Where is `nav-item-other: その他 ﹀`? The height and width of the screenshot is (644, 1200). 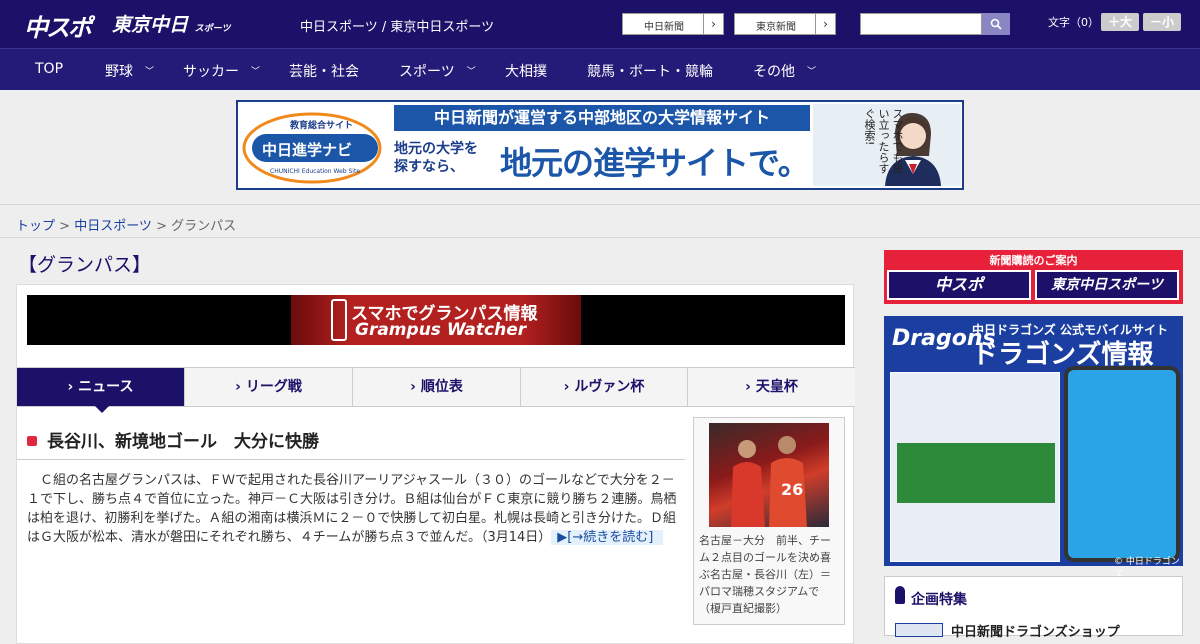 nav-item-other: その他 ﹀ is located at coordinates (784, 71).